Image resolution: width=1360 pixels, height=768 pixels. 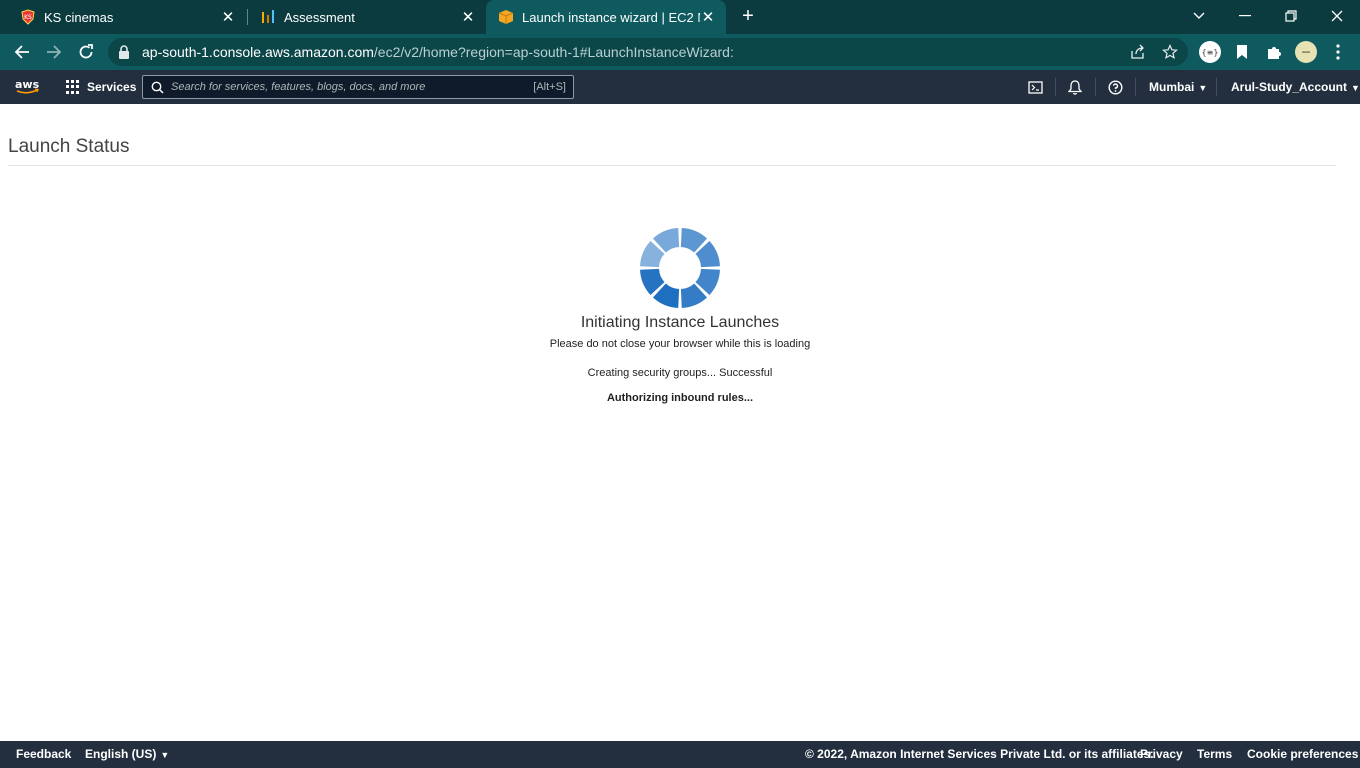 I want to click on aws-logo-icon: aws, so click(x=28, y=87).